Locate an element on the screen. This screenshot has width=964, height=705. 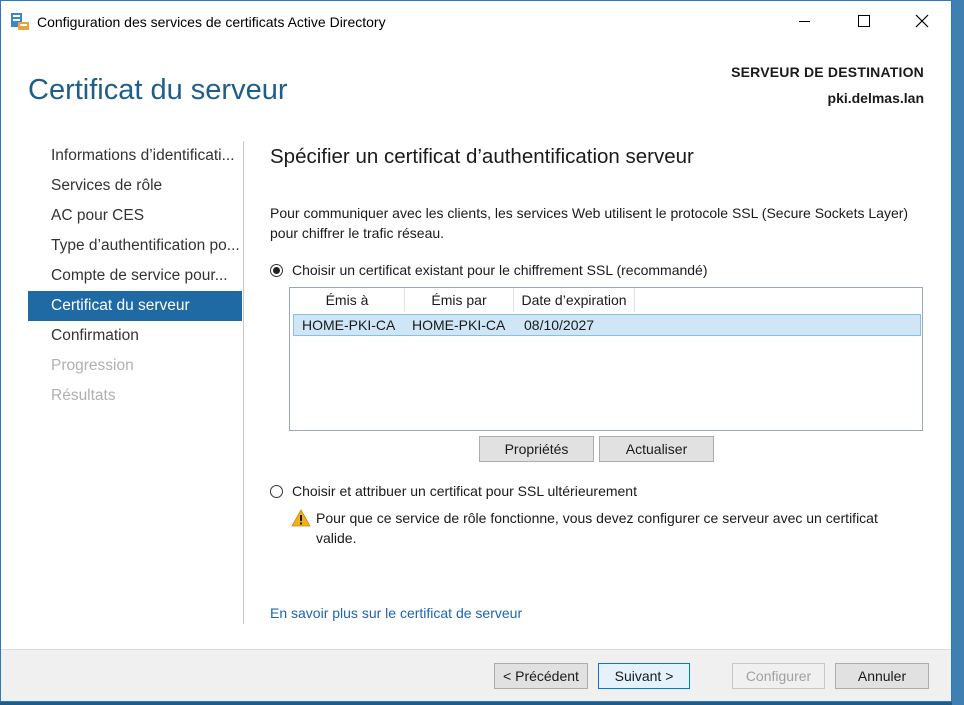
nav-divider is located at coordinates (243, 382).